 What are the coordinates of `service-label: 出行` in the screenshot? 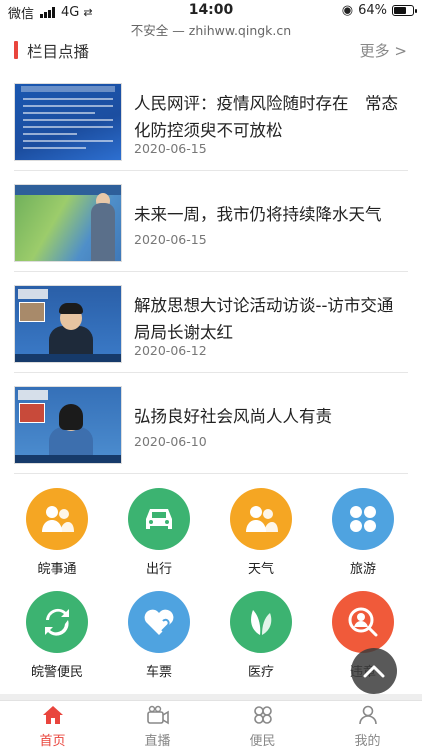 It's located at (158, 569).